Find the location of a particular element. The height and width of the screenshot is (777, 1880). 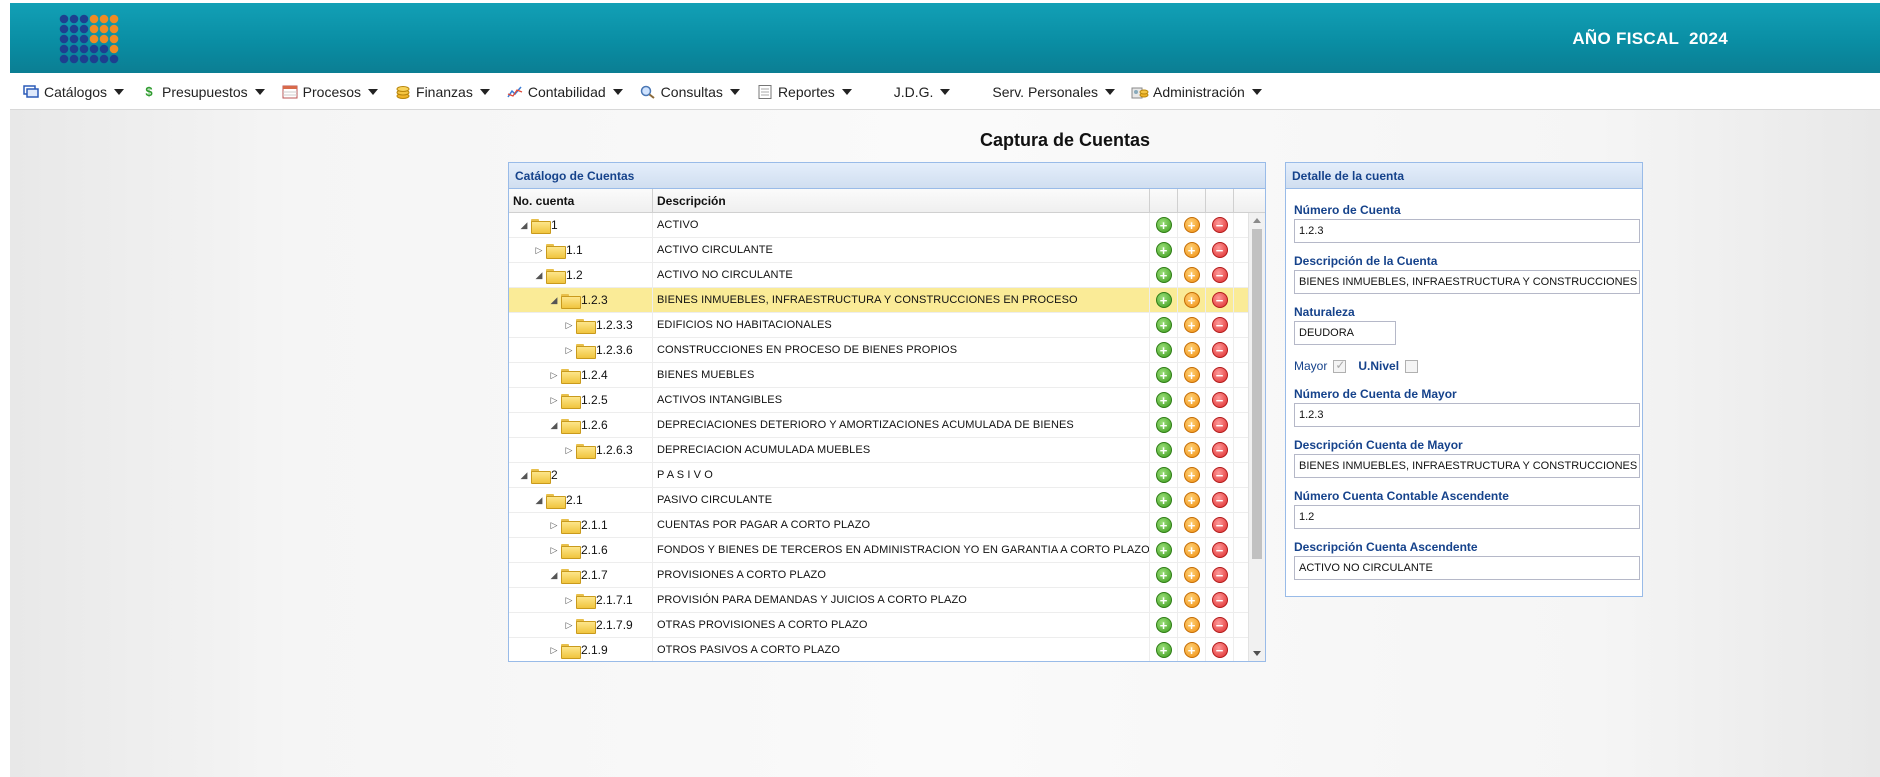

menu-consultas: Consultas is located at coordinates (689, 92).